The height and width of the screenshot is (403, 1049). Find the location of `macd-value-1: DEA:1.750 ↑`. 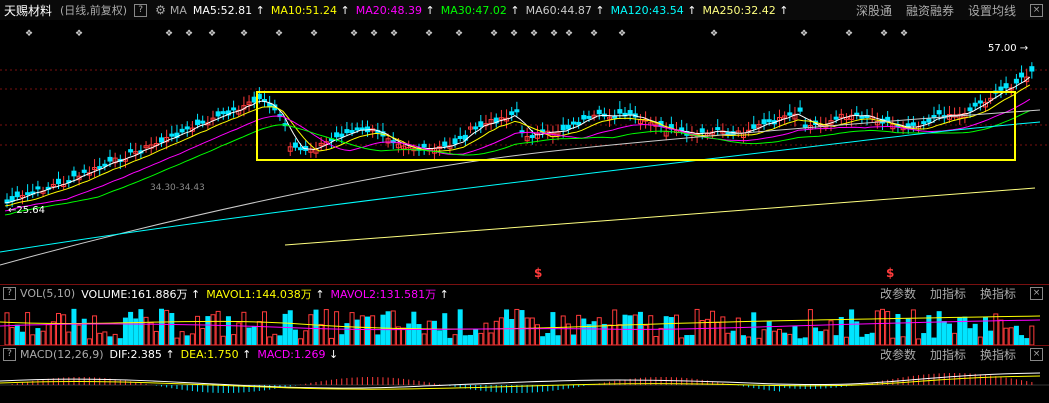

macd-value-1: DEA:1.750 ↑ is located at coordinates (216, 354).